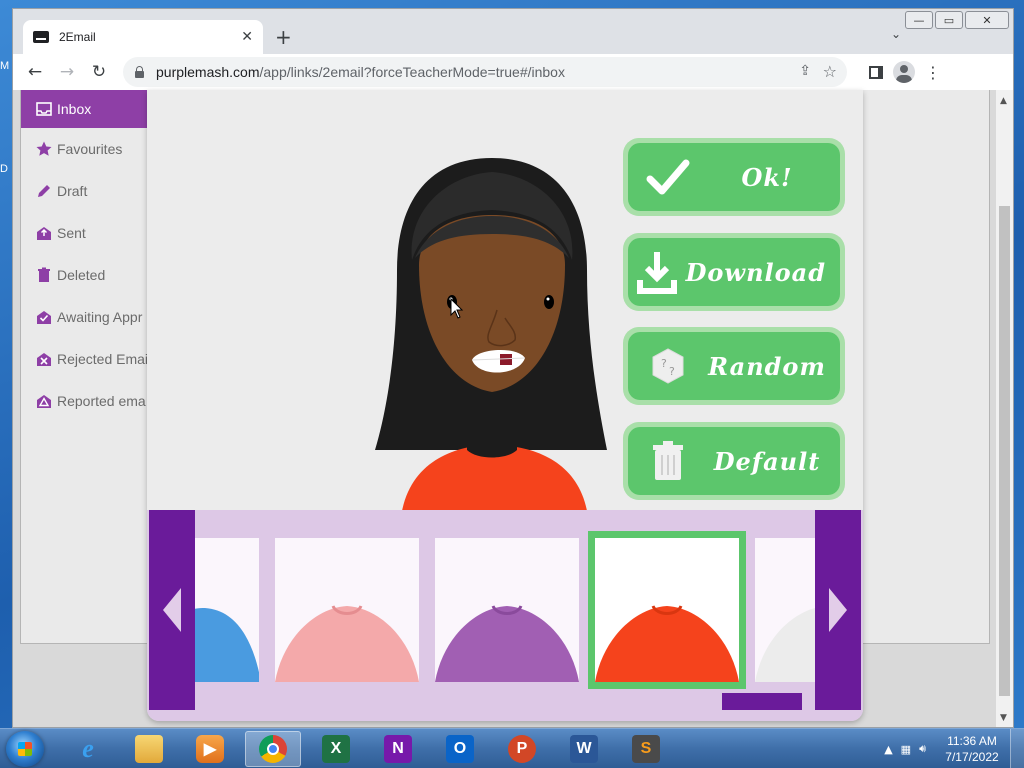  I want to click on start-button, so click(25, 749).